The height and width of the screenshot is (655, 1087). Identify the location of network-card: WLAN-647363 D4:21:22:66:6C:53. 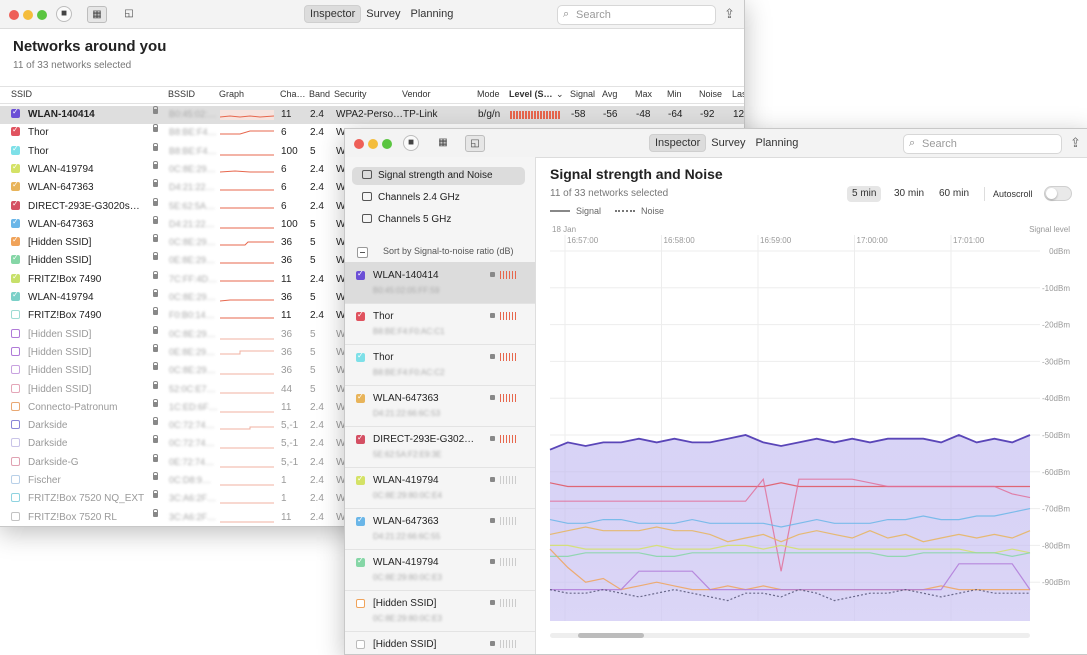
(440, 406).